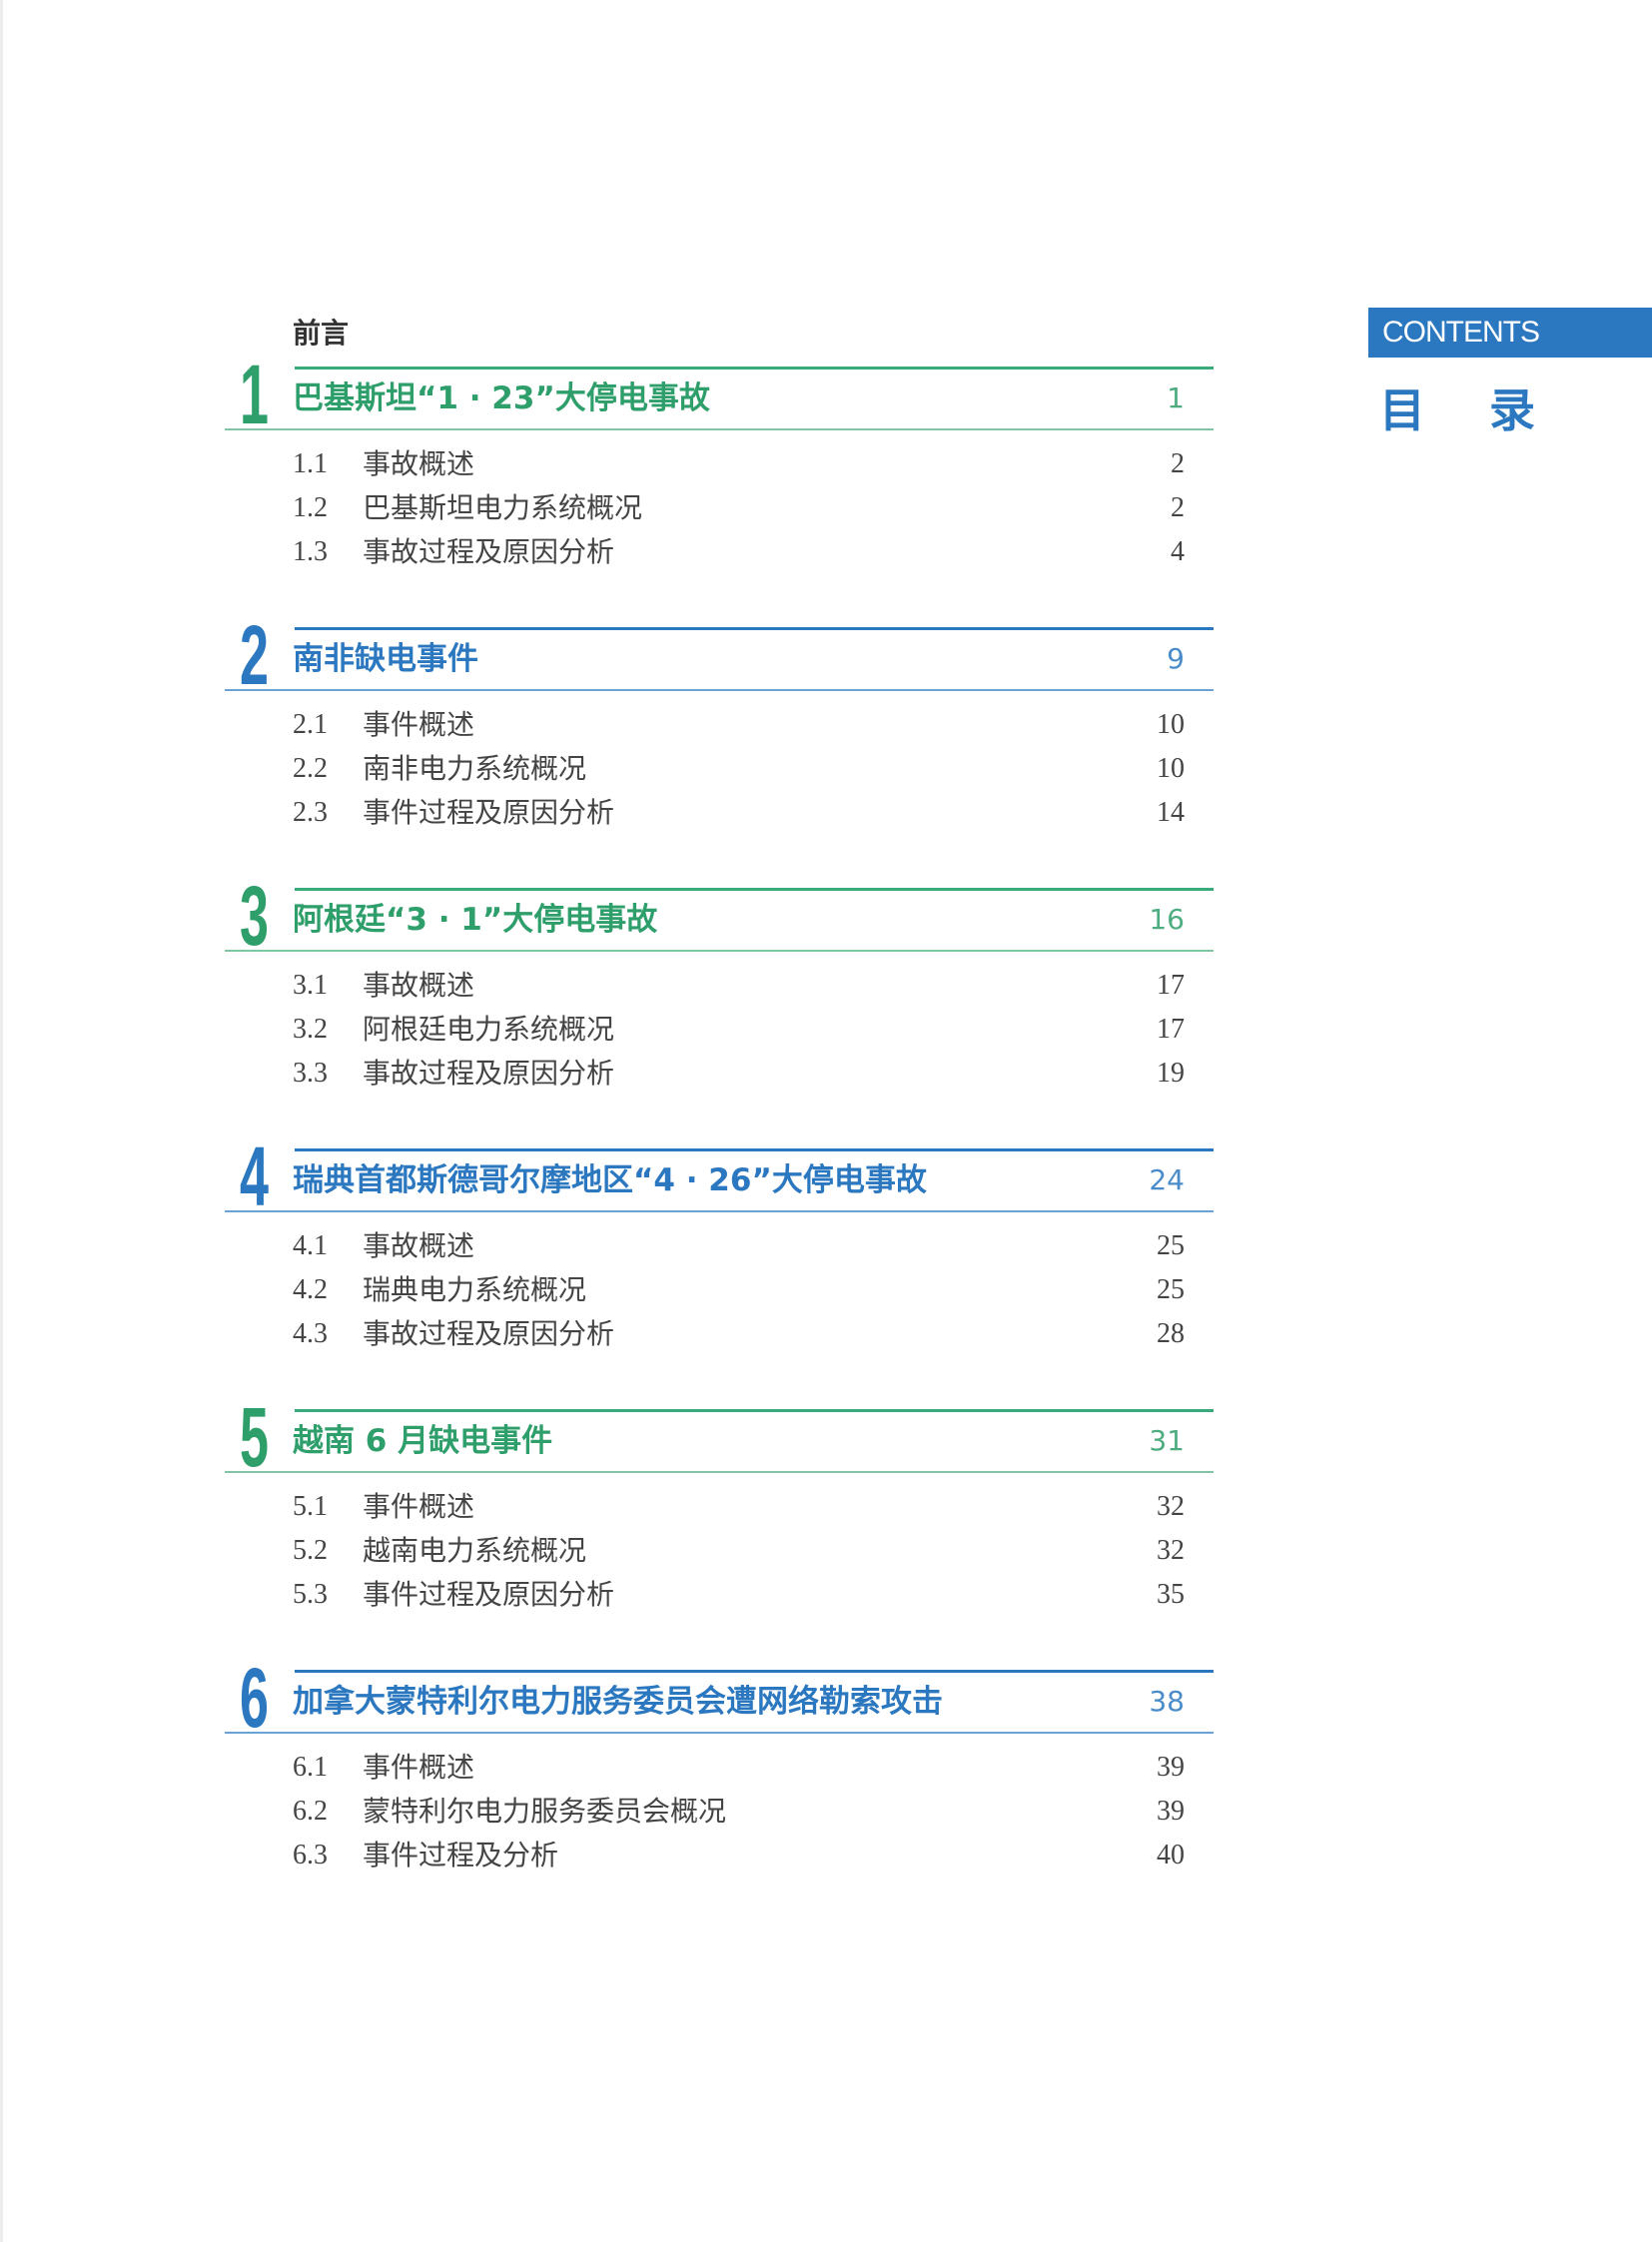 This screenshot has width=1652, height=2242. What do you see at coordinates (619, 466) in the screenshot?
I see `toc-section-1-1: 1.1 事故概述 2` at bounding box center [619, 466].